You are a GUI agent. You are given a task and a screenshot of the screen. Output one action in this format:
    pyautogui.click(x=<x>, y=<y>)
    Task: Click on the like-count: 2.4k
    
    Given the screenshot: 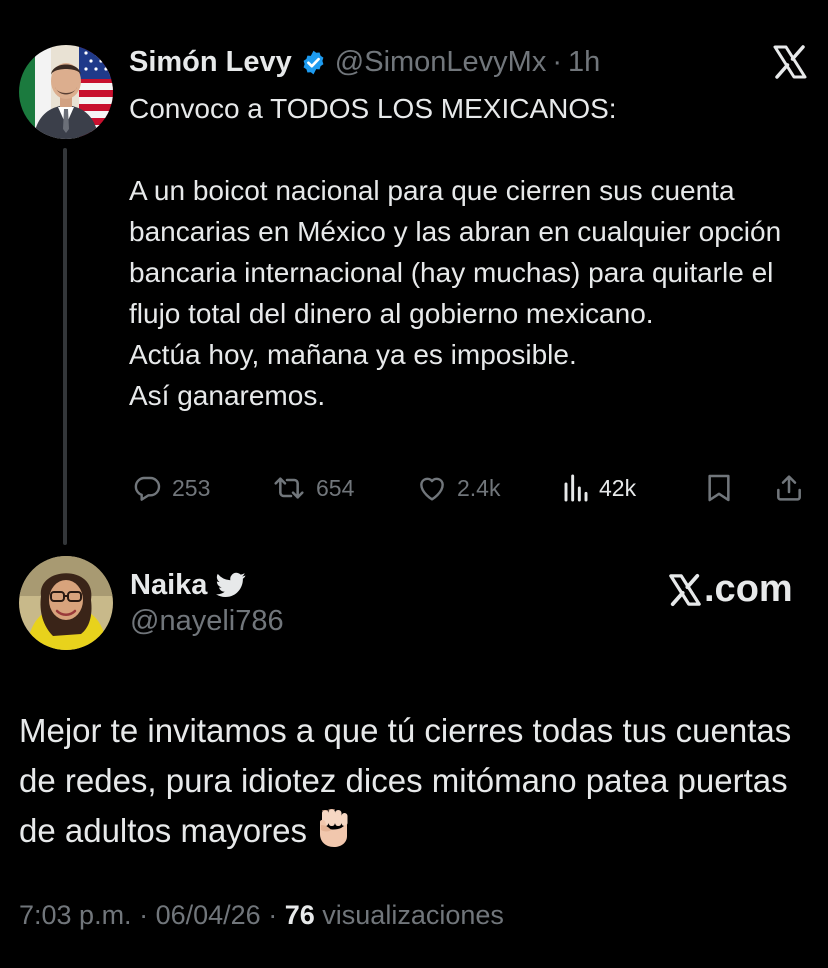 What is the action you would take?
    pyautogui.click(x=479, y=487)
    